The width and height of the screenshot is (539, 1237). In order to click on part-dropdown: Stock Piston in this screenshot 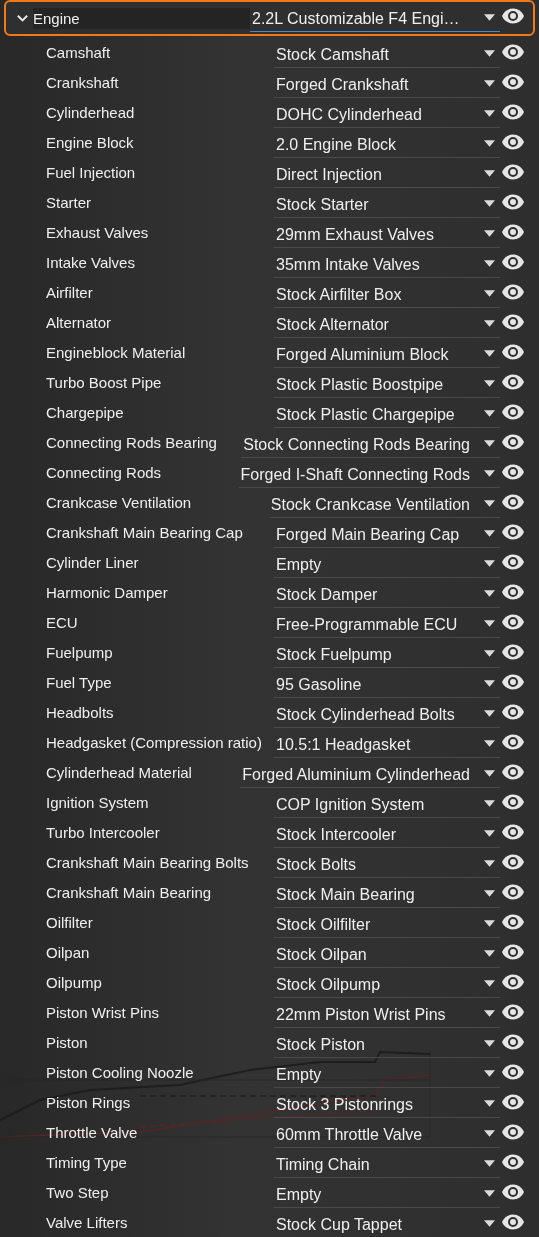, I will do `click(387, 1044)`.